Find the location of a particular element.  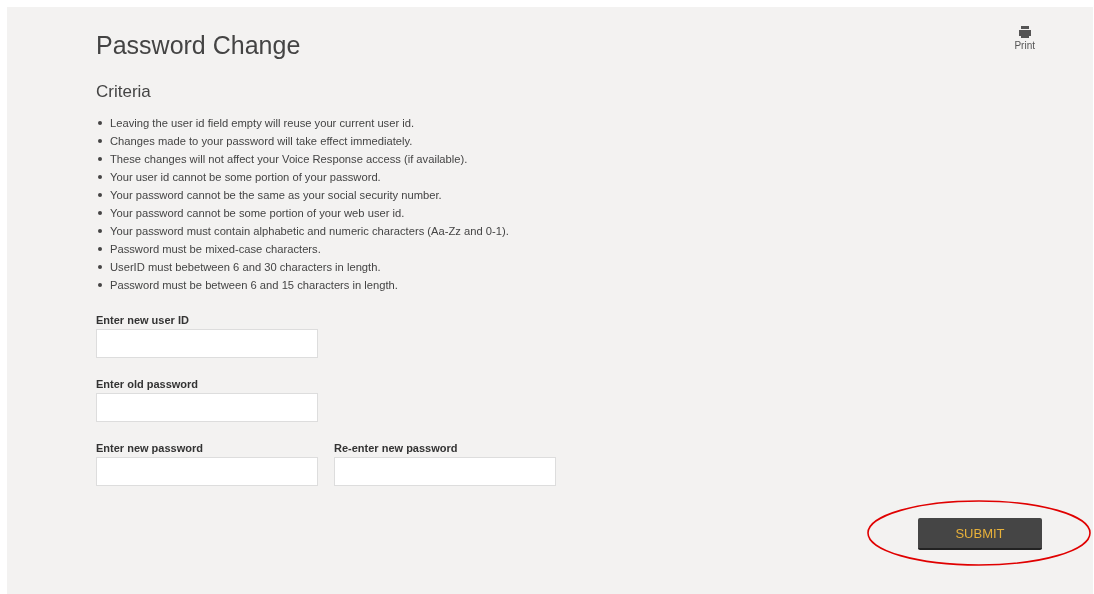

criteria-item: Changes made to your password will take effect immediately. is located at coordinates (261, 141).